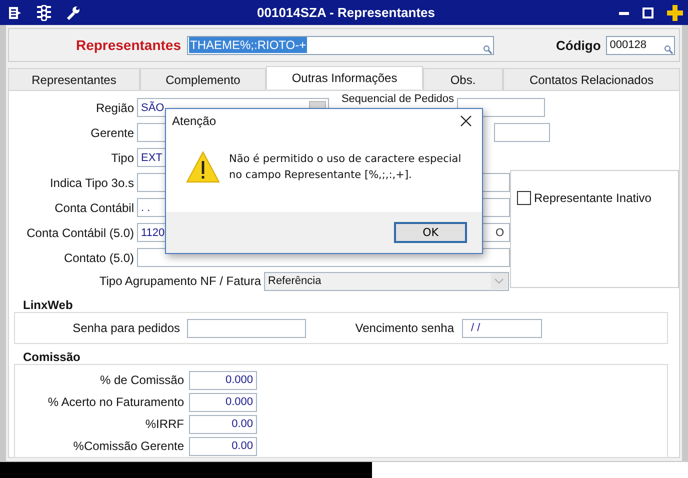  I want to click on tab: Outras Informações, so click(344, 77).